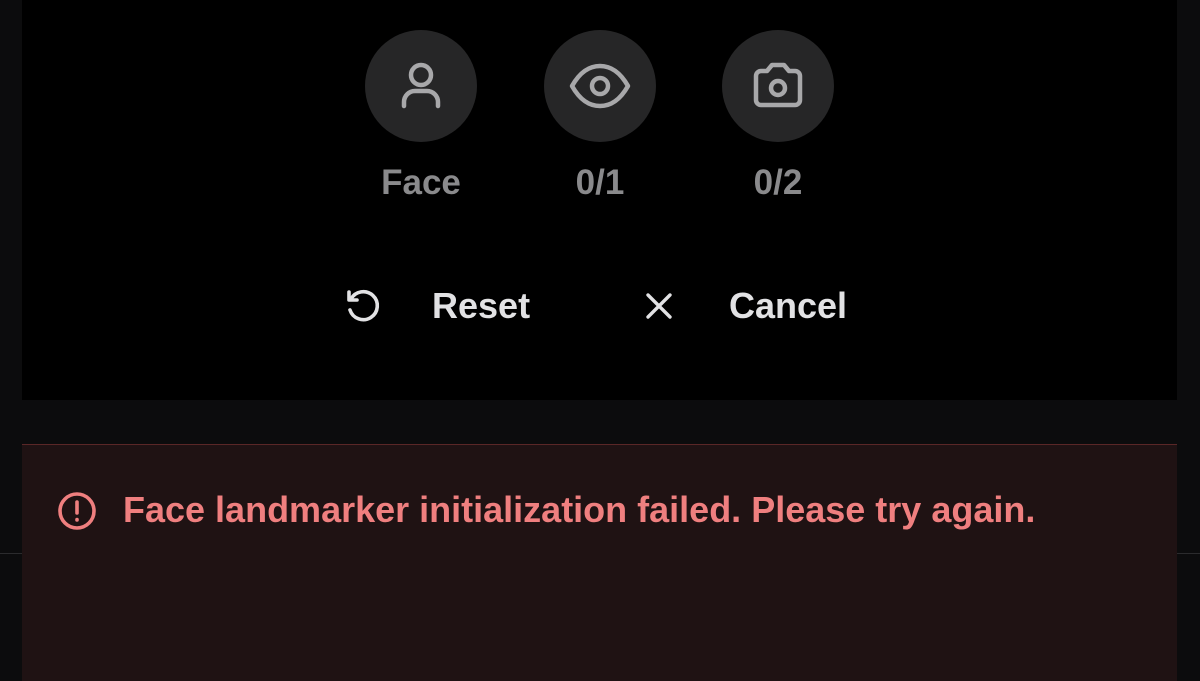 The width and height of the screenshot is (1200, 681). I want to click on step-face: Face, so click(421, 120).